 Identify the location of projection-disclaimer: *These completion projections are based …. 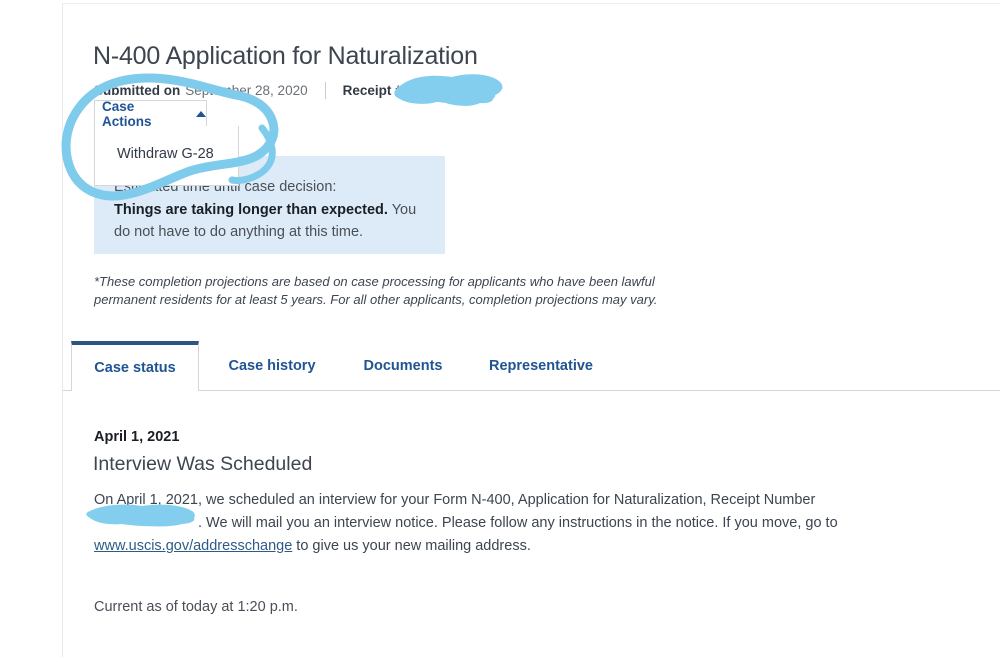
(376, 290).